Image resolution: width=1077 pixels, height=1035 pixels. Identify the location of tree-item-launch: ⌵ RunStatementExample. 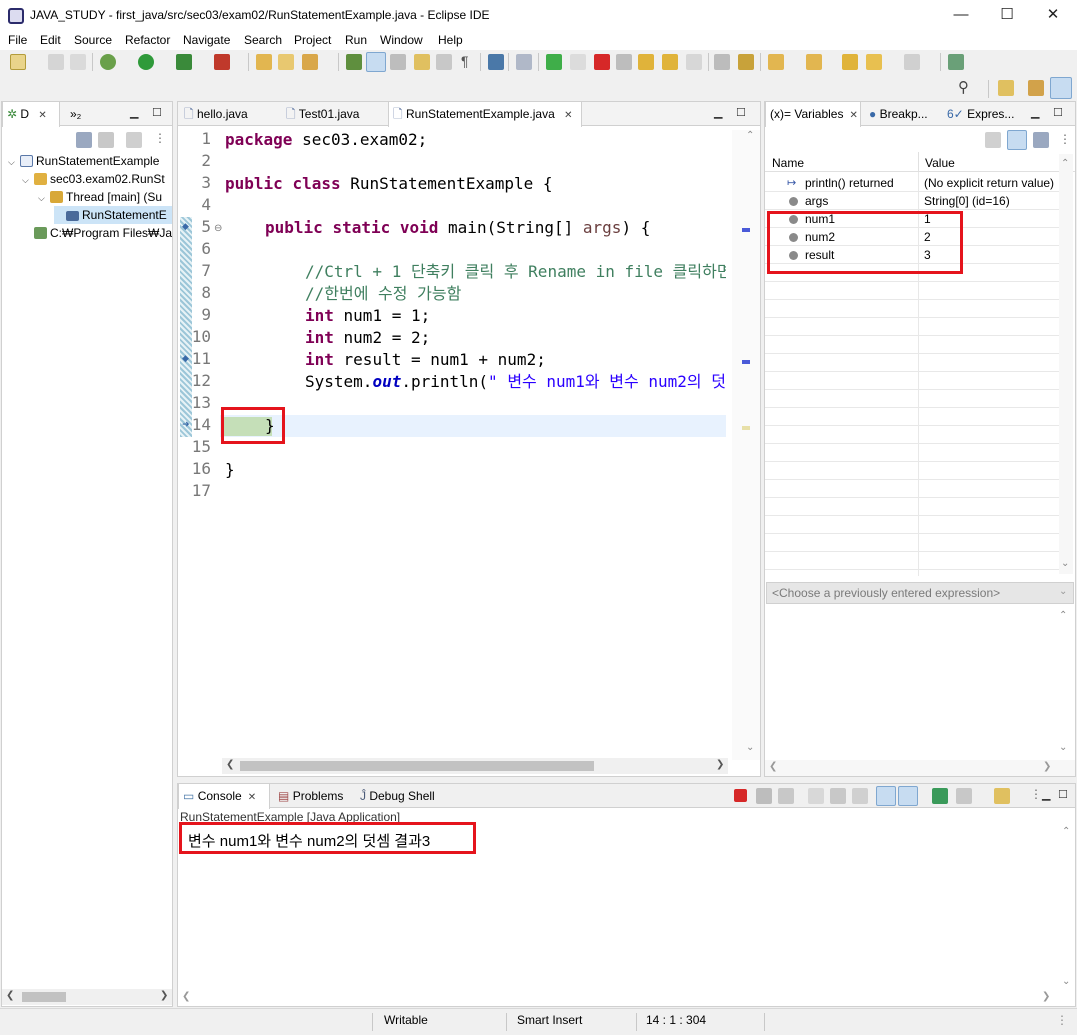
(83, 161).